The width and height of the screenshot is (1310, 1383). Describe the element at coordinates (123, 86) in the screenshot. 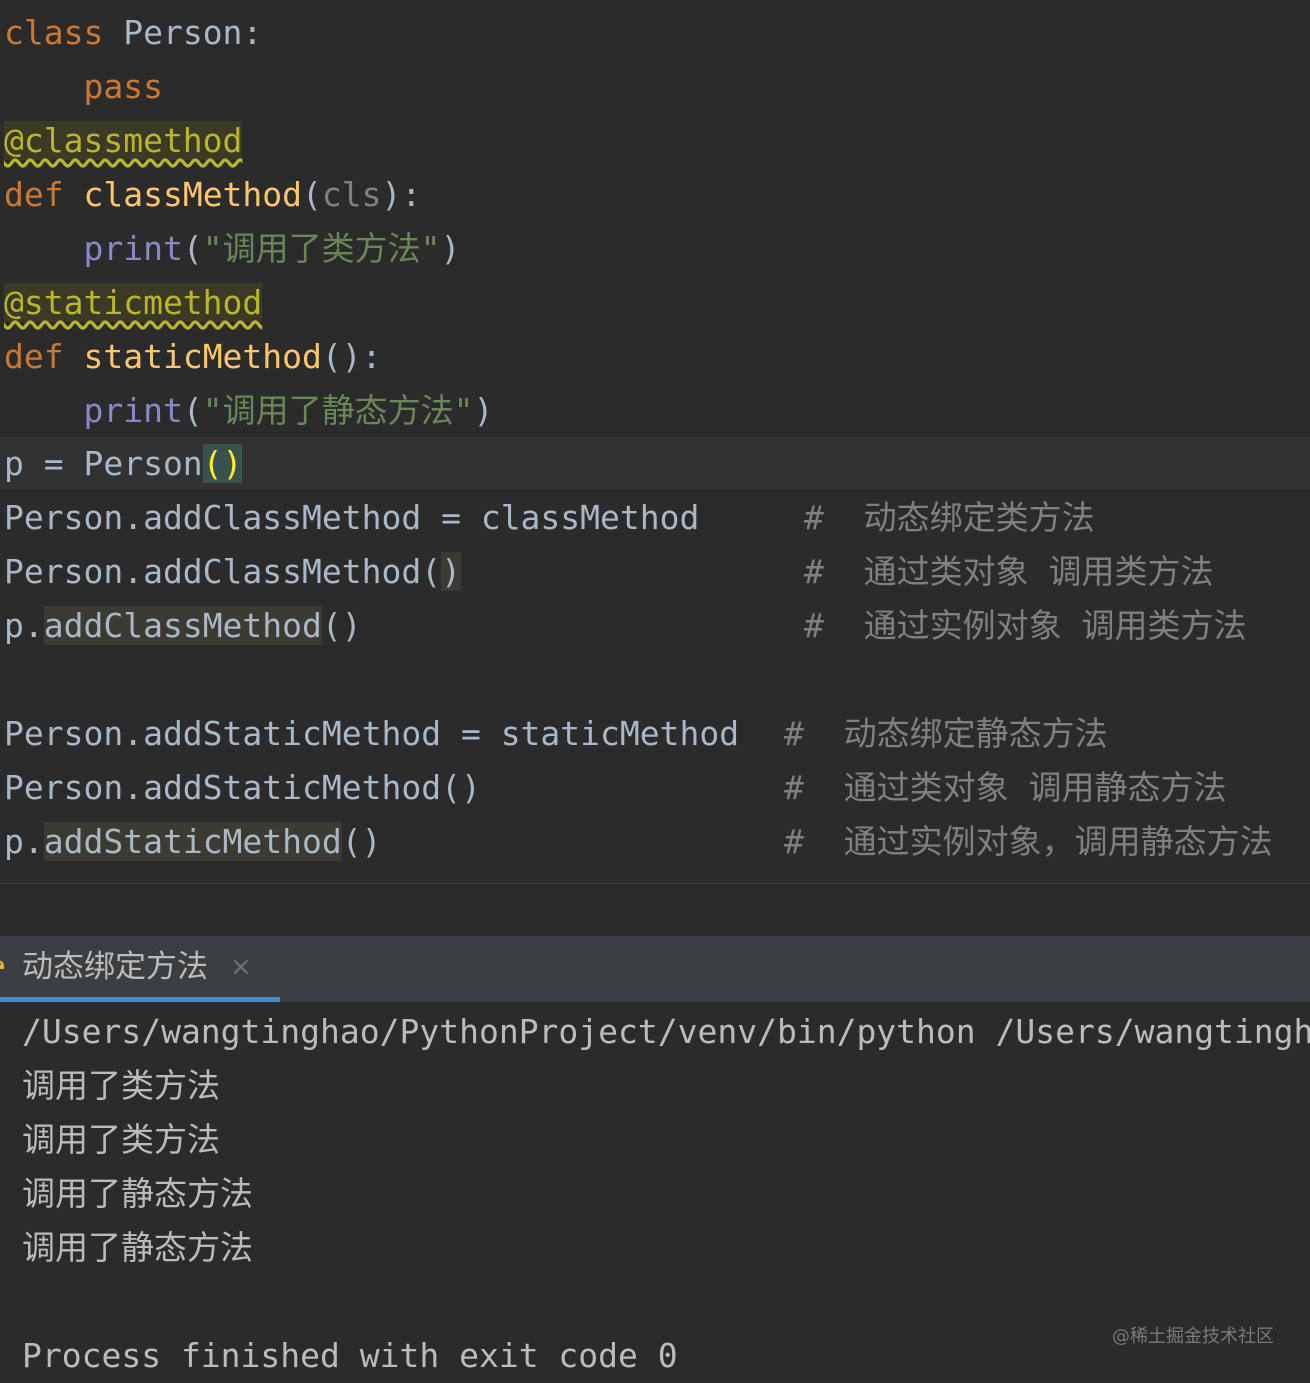

I see `keyword-pass: pass` at that location.